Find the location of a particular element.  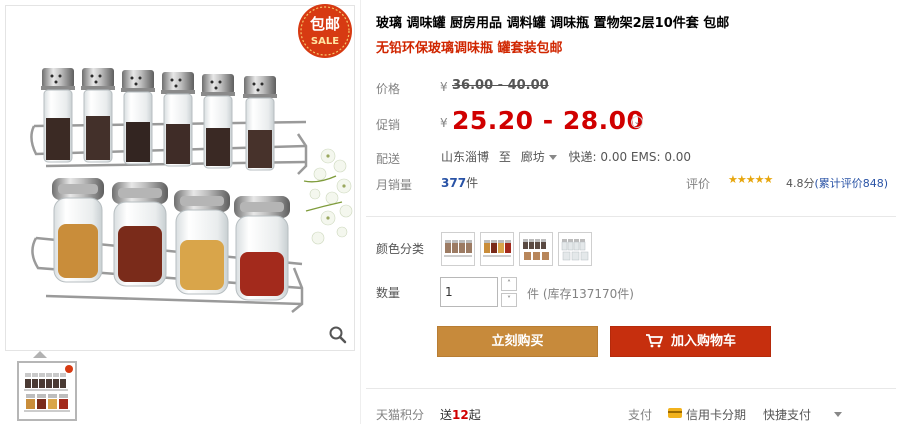

payment-label: 支付 is located at coordinates (640, 415).